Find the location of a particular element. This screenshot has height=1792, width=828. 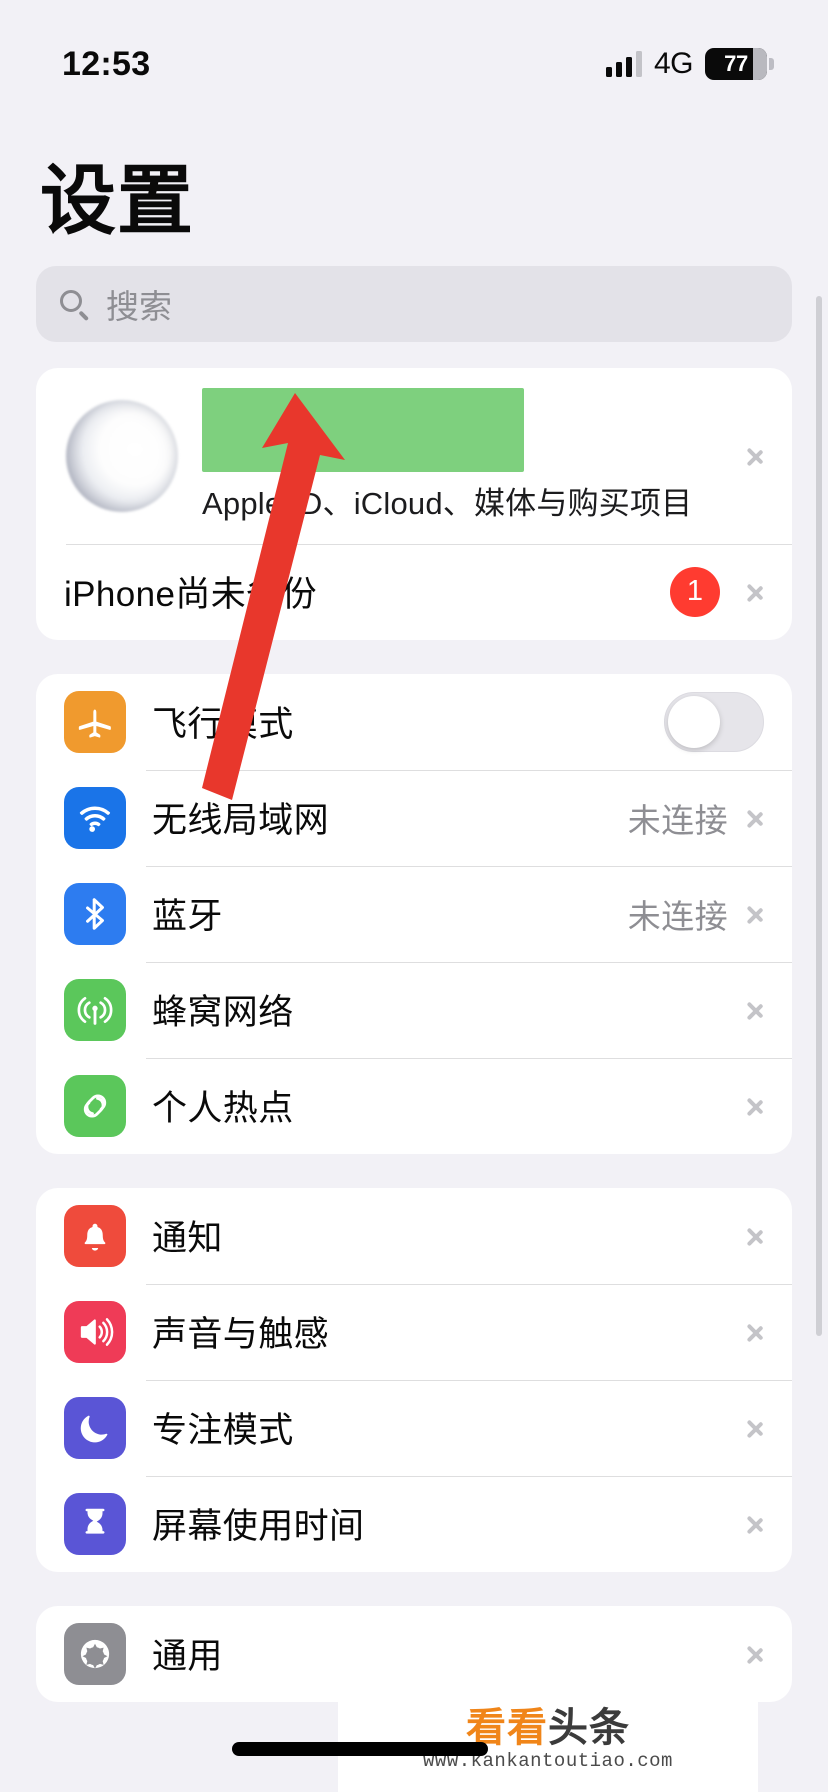

scrollbar is located at coordinates (819, 816).